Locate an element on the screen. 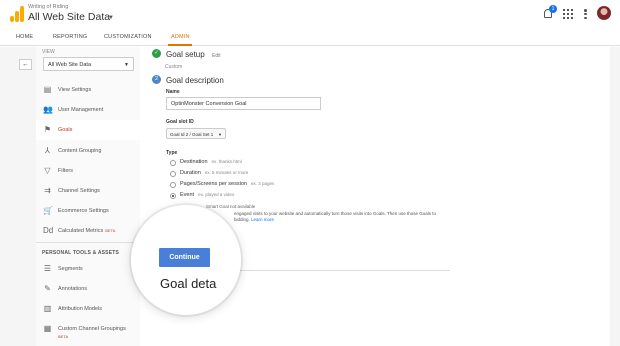 Image resolution: width=620 pixels, height=346 pixels. continue-button: Continue is located at coordinates (184, 257).